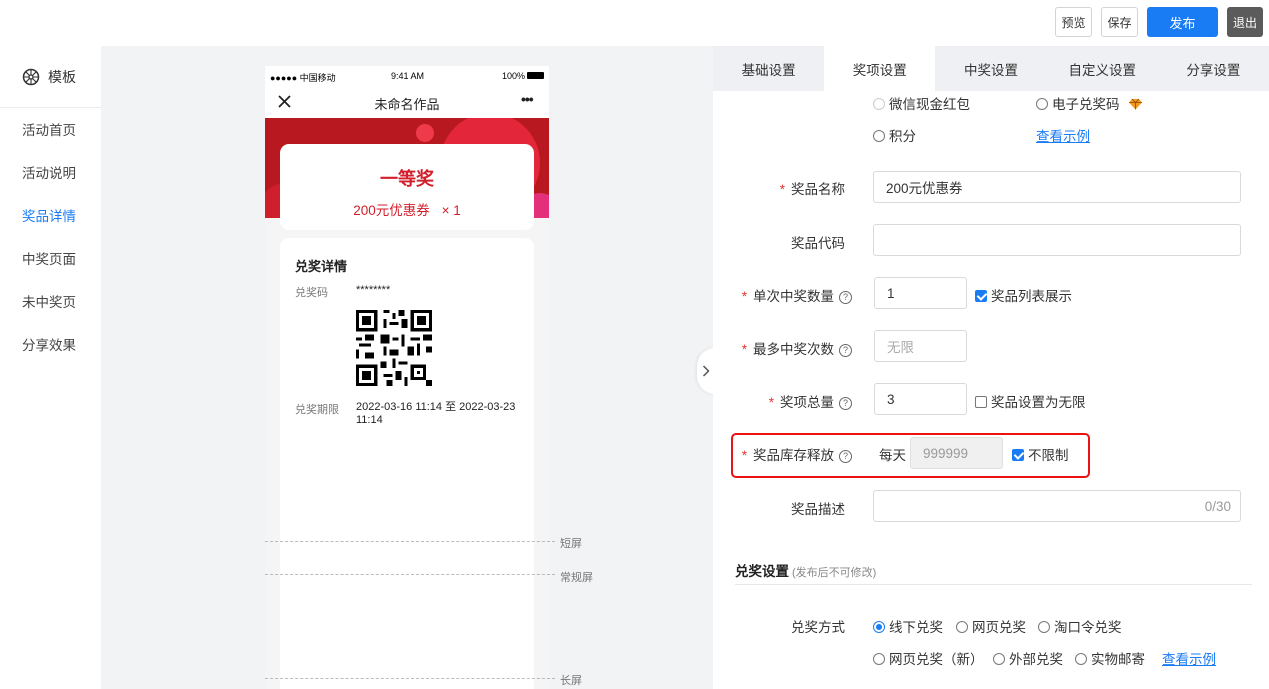 The height and width of the screenshot is (689, 1269). What do you see at coordinates (879, 136) in the screenshot?
I see `radio-points` at bounding box center [879, 136].